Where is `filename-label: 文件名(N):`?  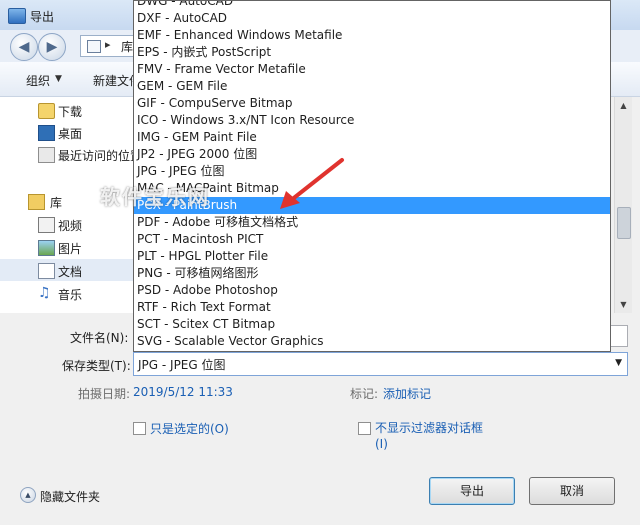 filename-label: 文件名(N): is located at coordinates (99, 338).